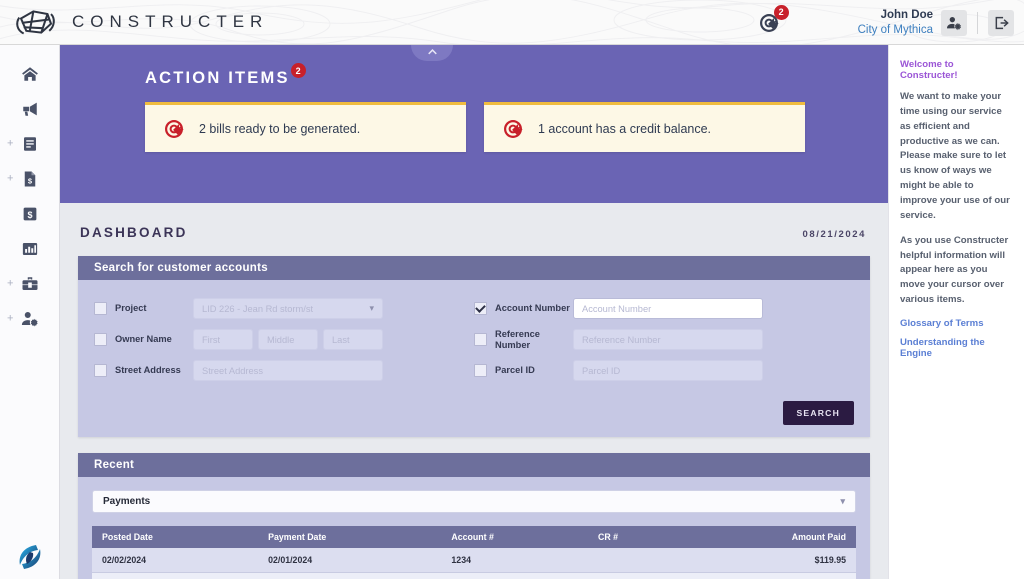 The image size is (1024, 579). What do you see at coordinates (100, 339) in the screenshot?
I see `owner-name-checkbox` at bounding box center [100, 339].